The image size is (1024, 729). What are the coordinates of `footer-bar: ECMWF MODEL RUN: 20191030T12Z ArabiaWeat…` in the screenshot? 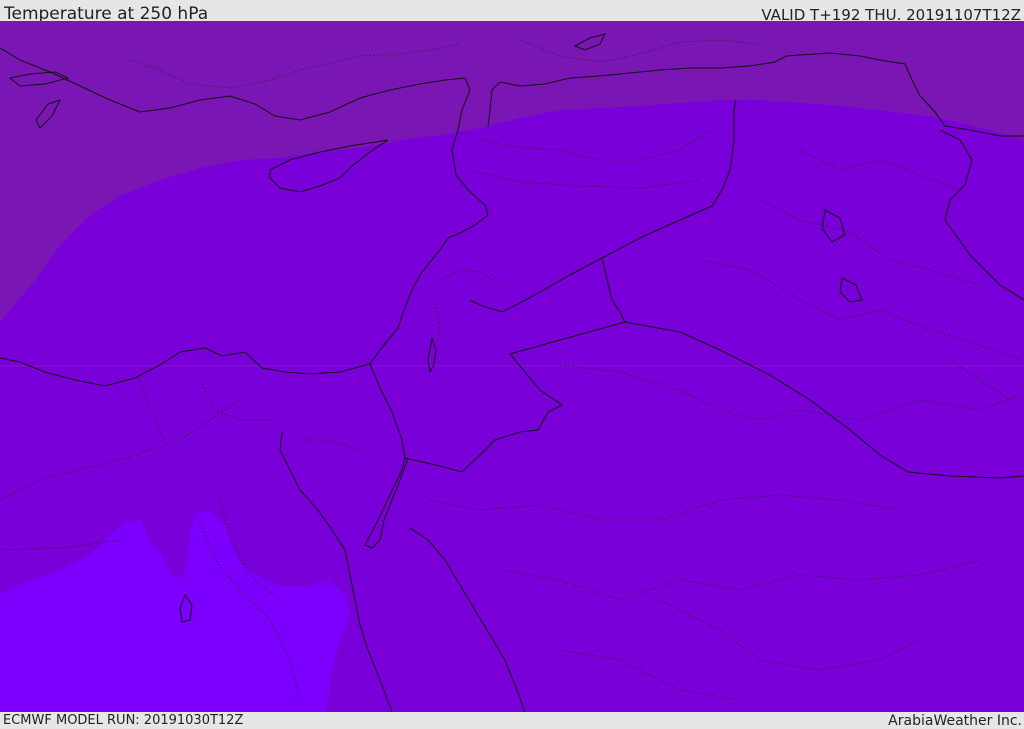 It's located at (512, 720).